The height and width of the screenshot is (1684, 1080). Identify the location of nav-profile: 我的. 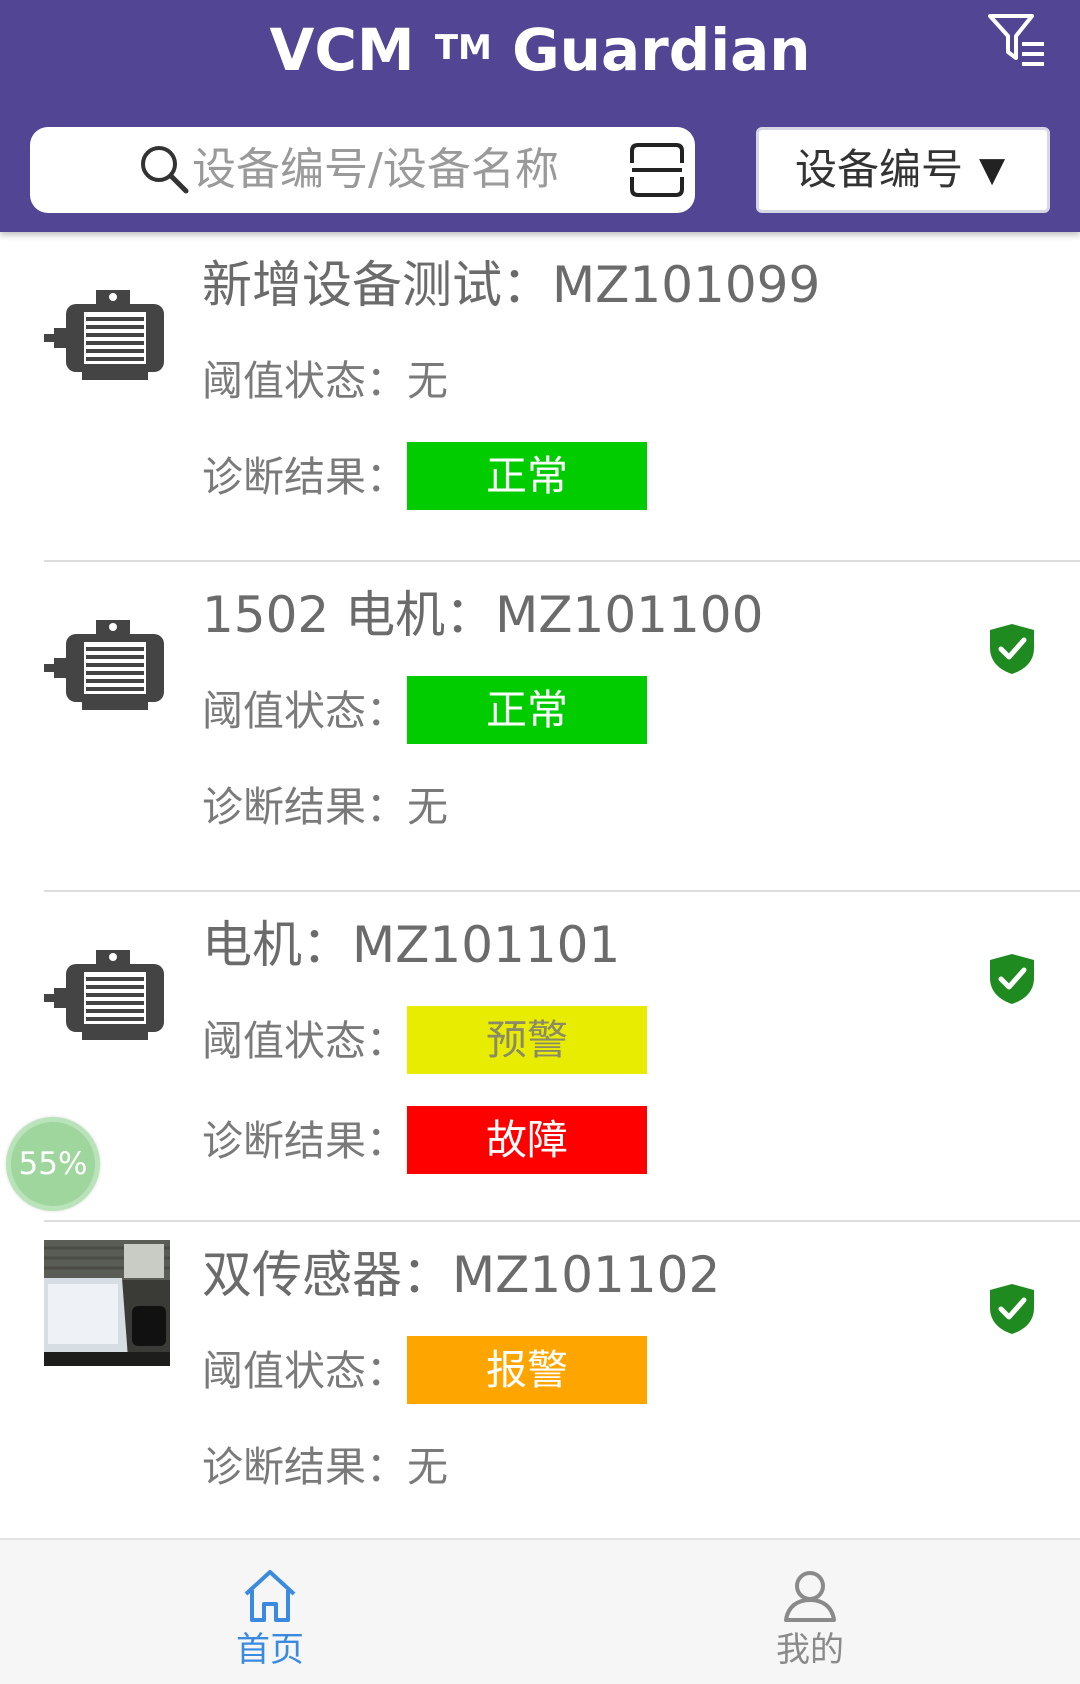
(810, 1612).